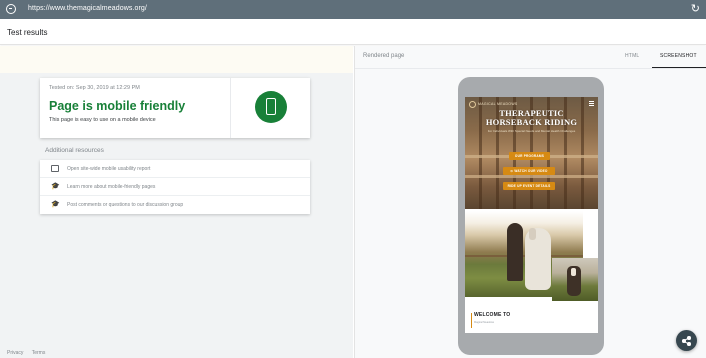 The width and height of the screenshot is (706, 358). I want to click on additional-resources-heading: Additional resources, so click(74, 150).